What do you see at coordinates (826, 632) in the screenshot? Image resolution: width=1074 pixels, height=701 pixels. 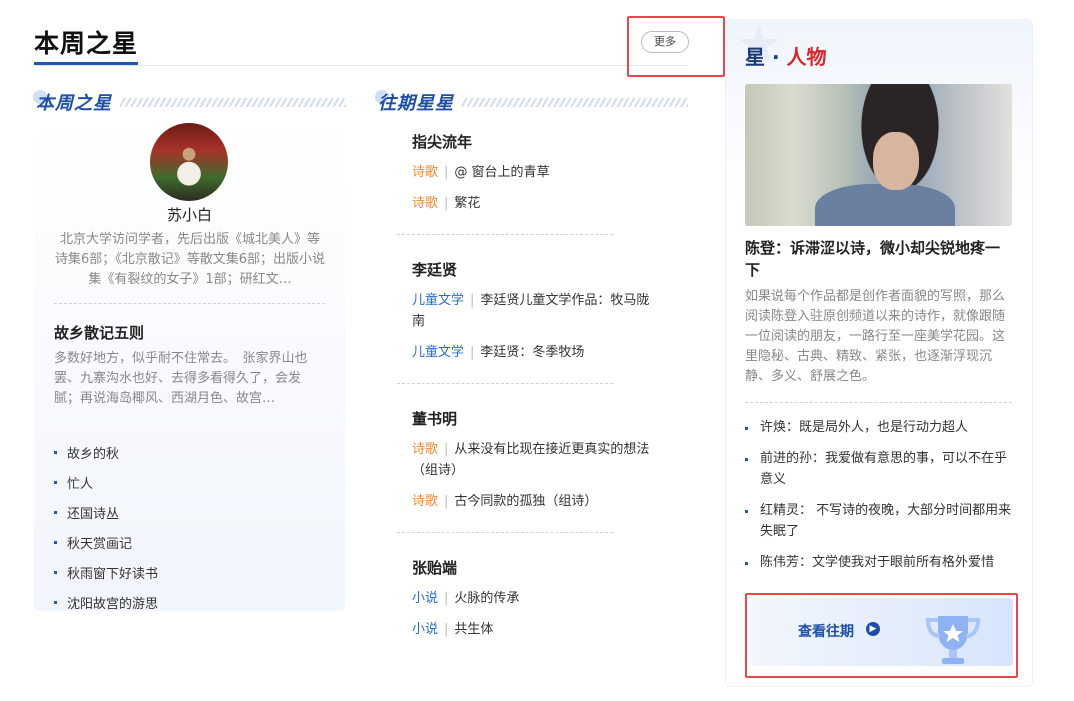 I see `view-past-label: 查看往期` at bounding box center [826, 632].